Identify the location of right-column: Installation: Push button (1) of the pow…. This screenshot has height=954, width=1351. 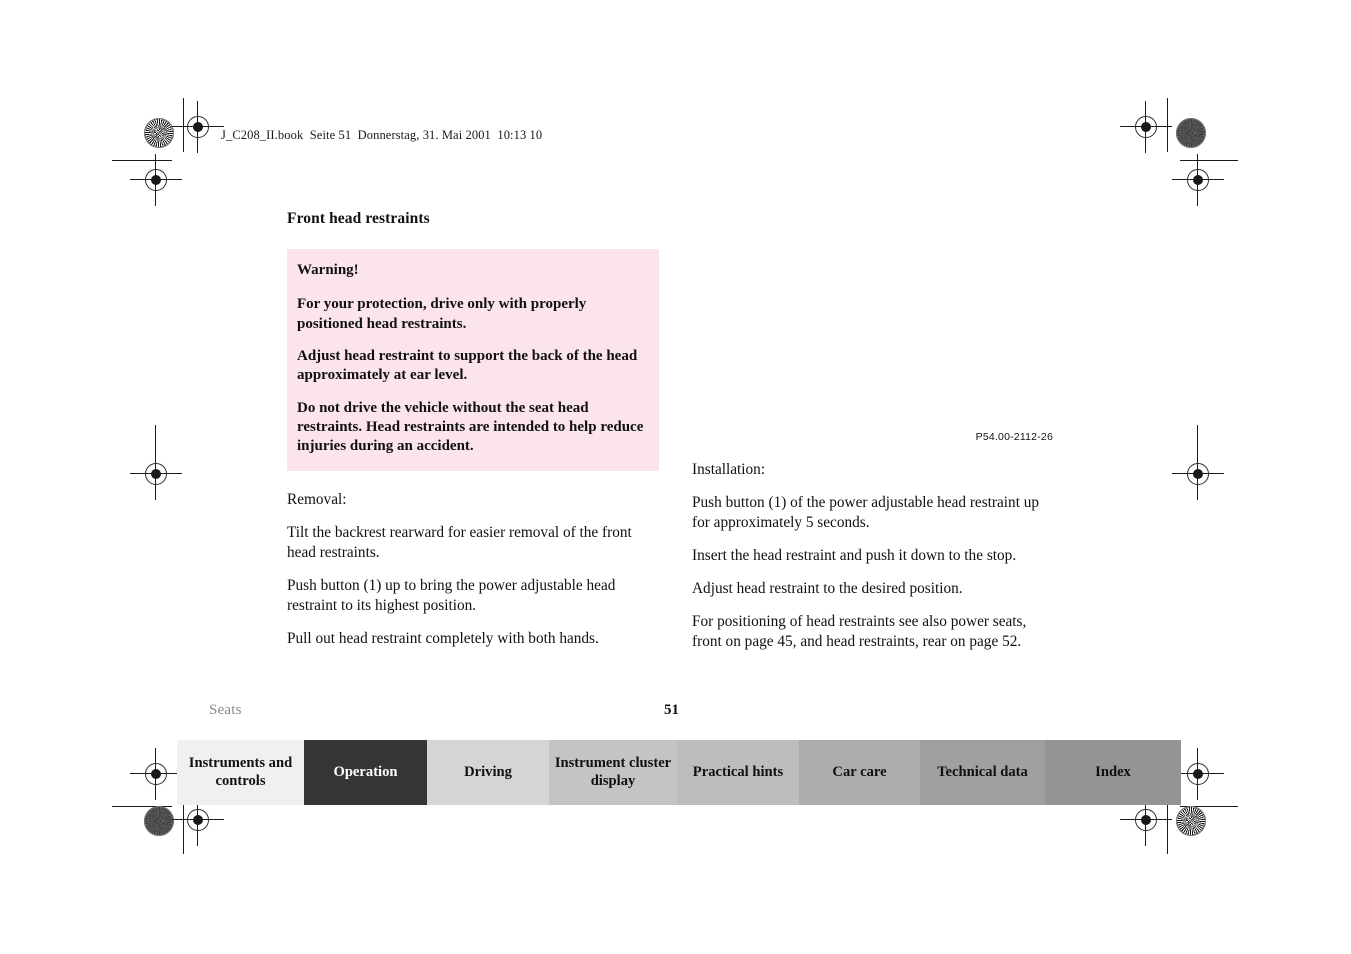
(875, 556).